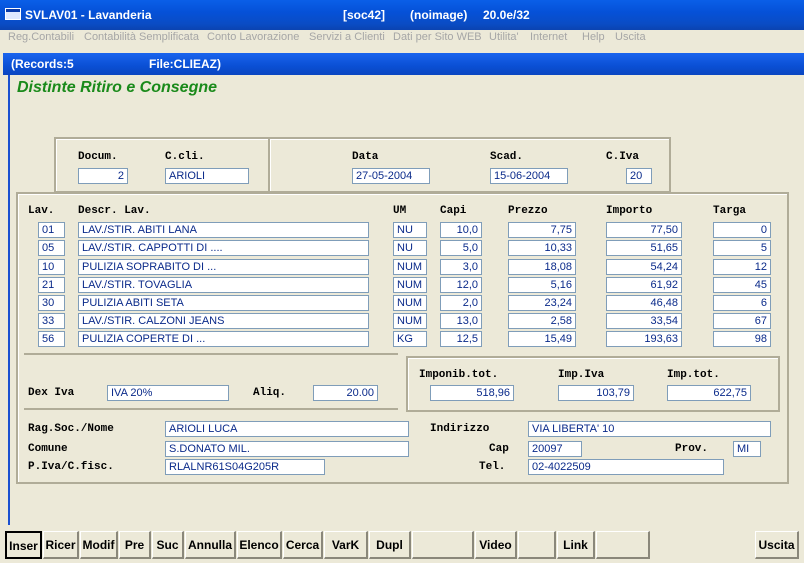  Describe the element at coordinates (51, 230) in the screenshot. I see `cell-lav: 01` at that location.